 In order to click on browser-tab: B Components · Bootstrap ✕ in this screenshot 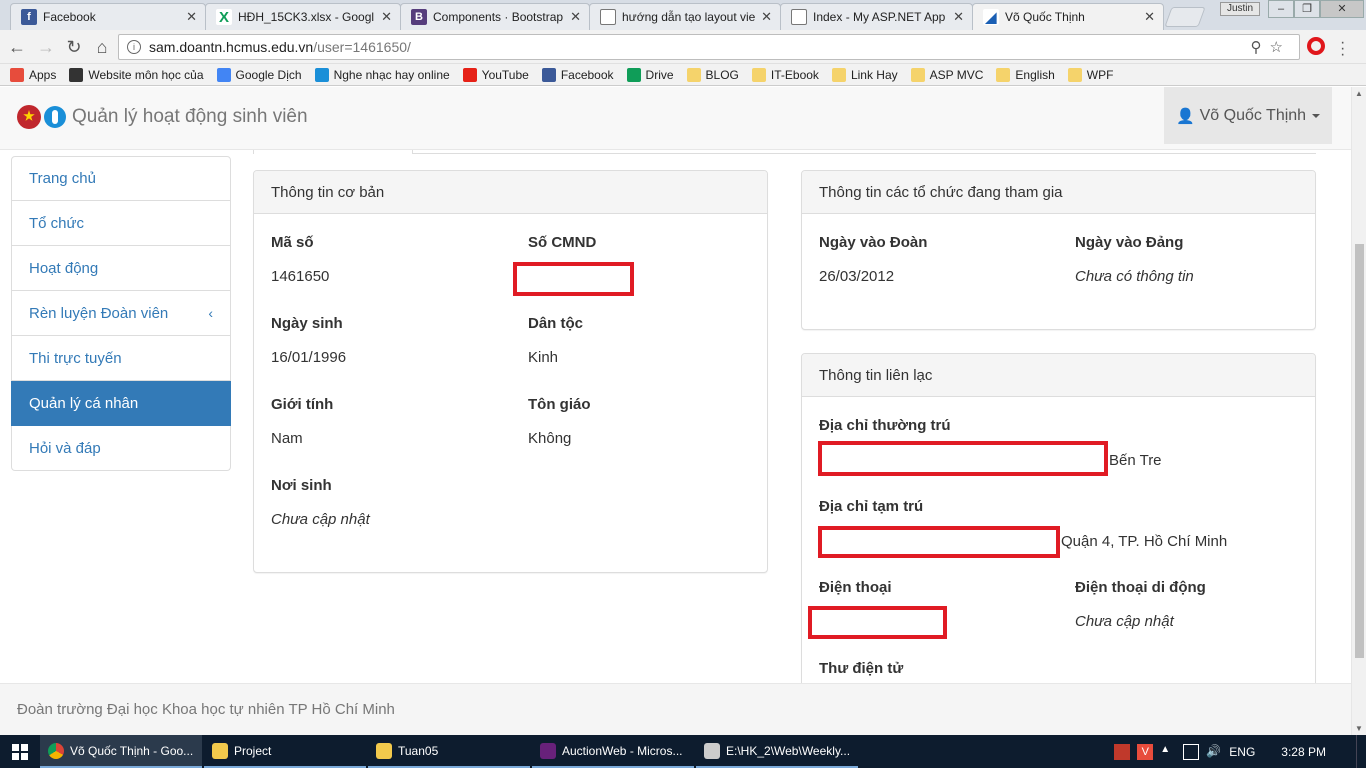, I will do `click(495, 16)`.